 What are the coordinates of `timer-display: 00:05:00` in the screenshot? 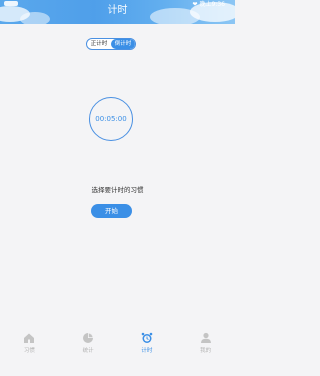 It's located at (111, 119).